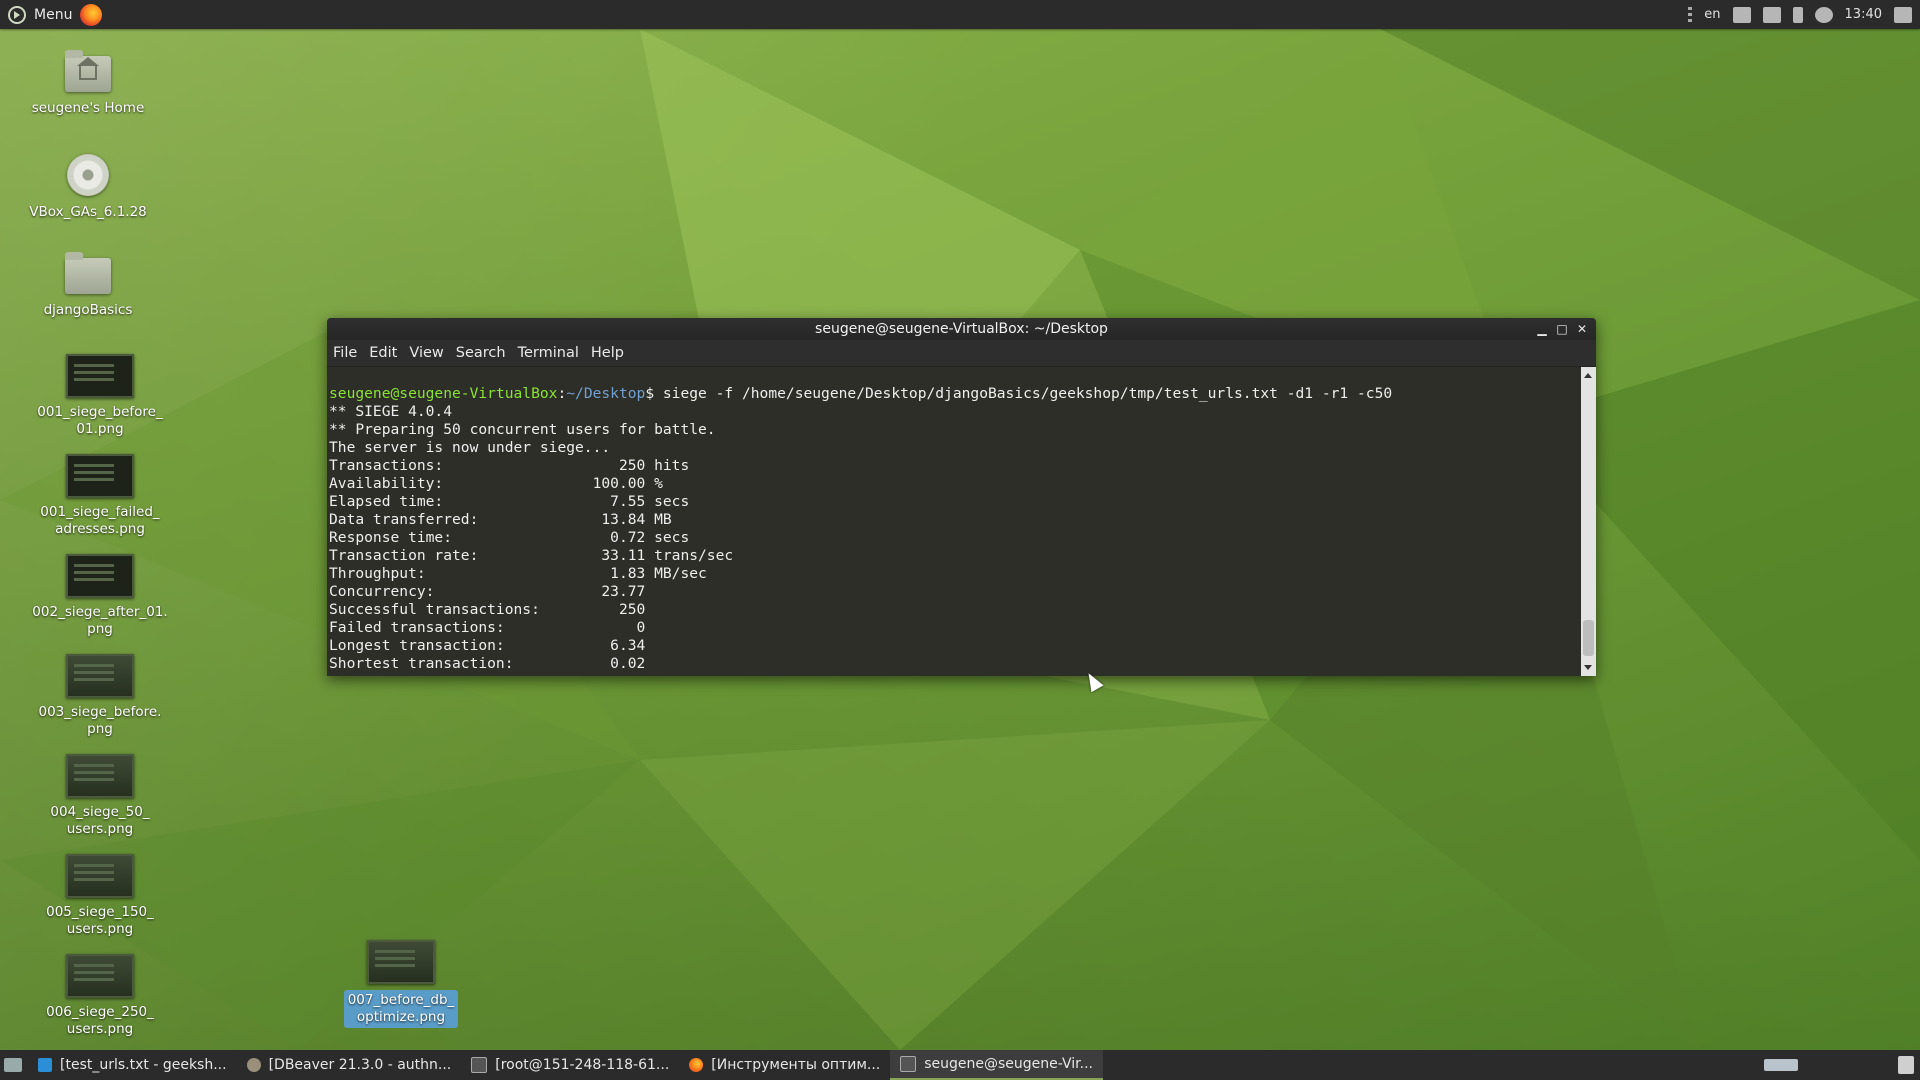  Describe the element at coordinates (1588, 667) in the screenshot. I see `scroll-down-icon` at that location.